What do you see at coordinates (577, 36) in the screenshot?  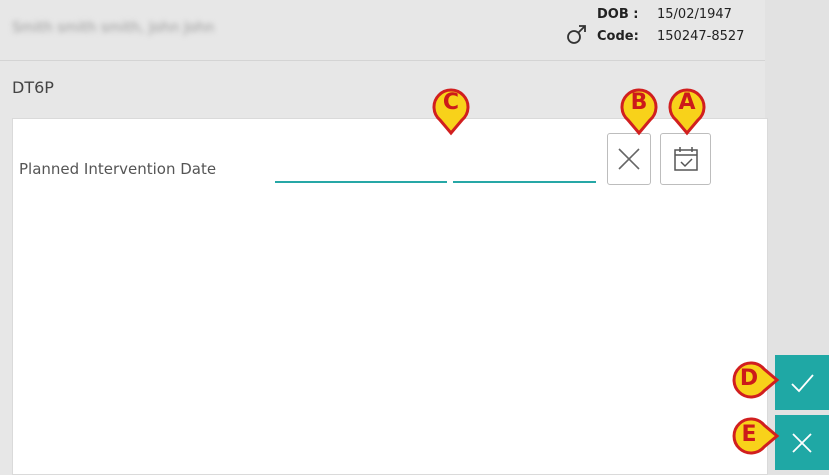 I see `male-icon` at bounding box center [577, 36].